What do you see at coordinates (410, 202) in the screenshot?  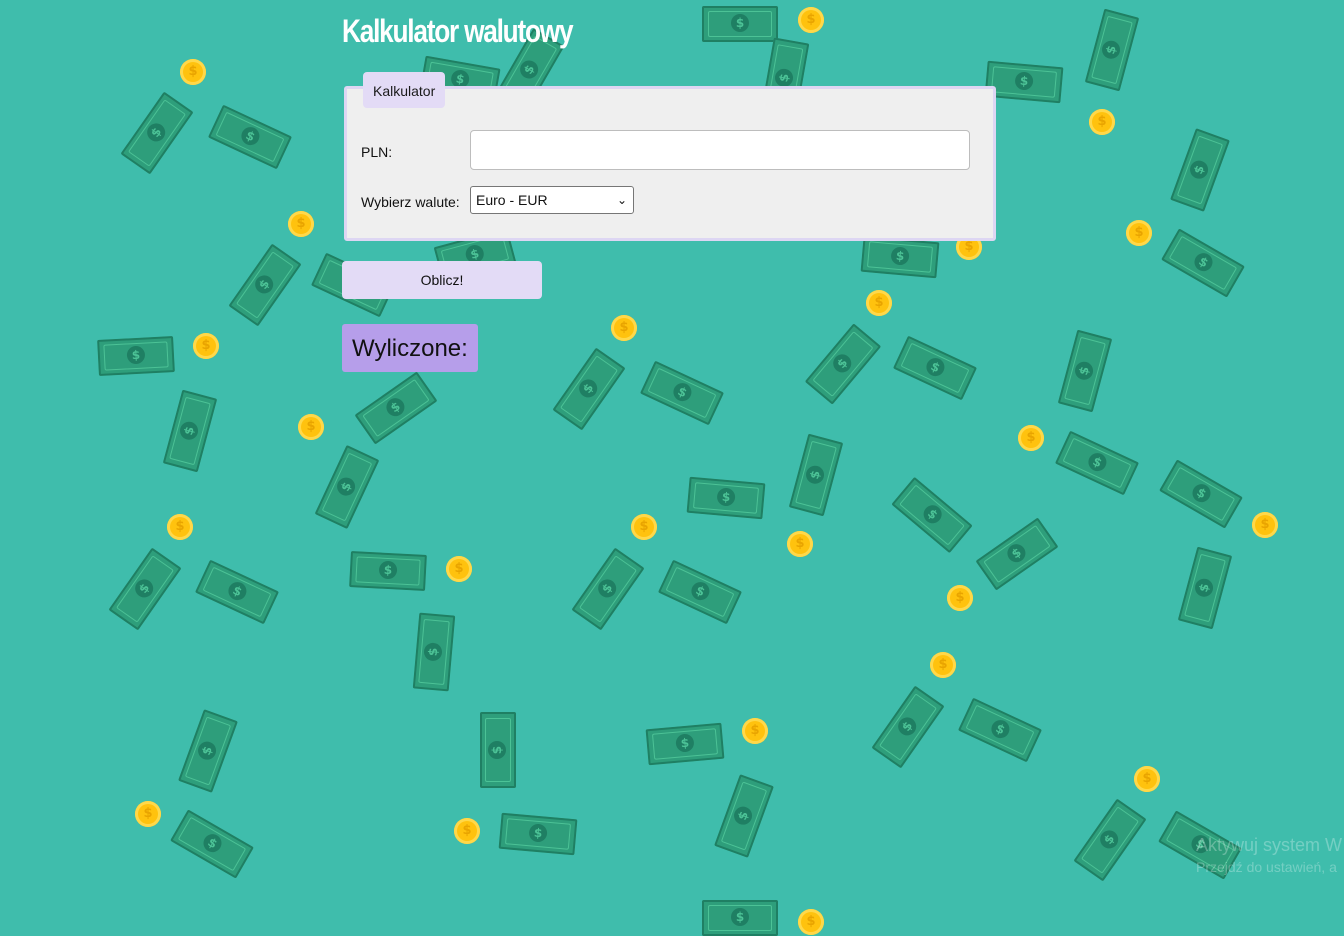 I see `currency-label: Wybierz walute:` at bounding box center [410, 202].